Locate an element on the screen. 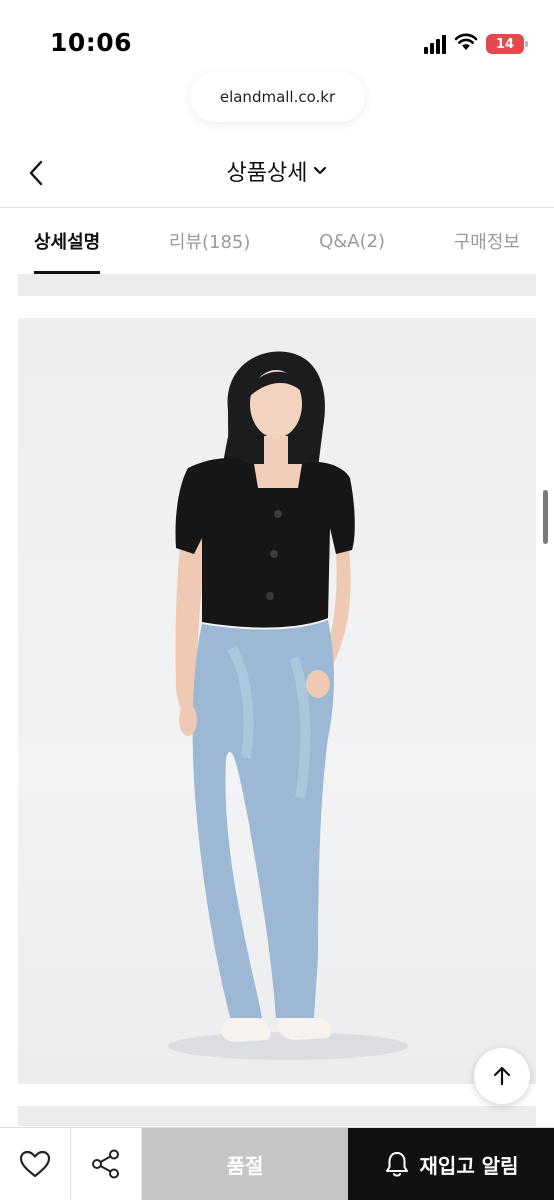 Image resolution: width=554 pixels, height=1200 pixels. next-image is located at coordinates (277, 1116).